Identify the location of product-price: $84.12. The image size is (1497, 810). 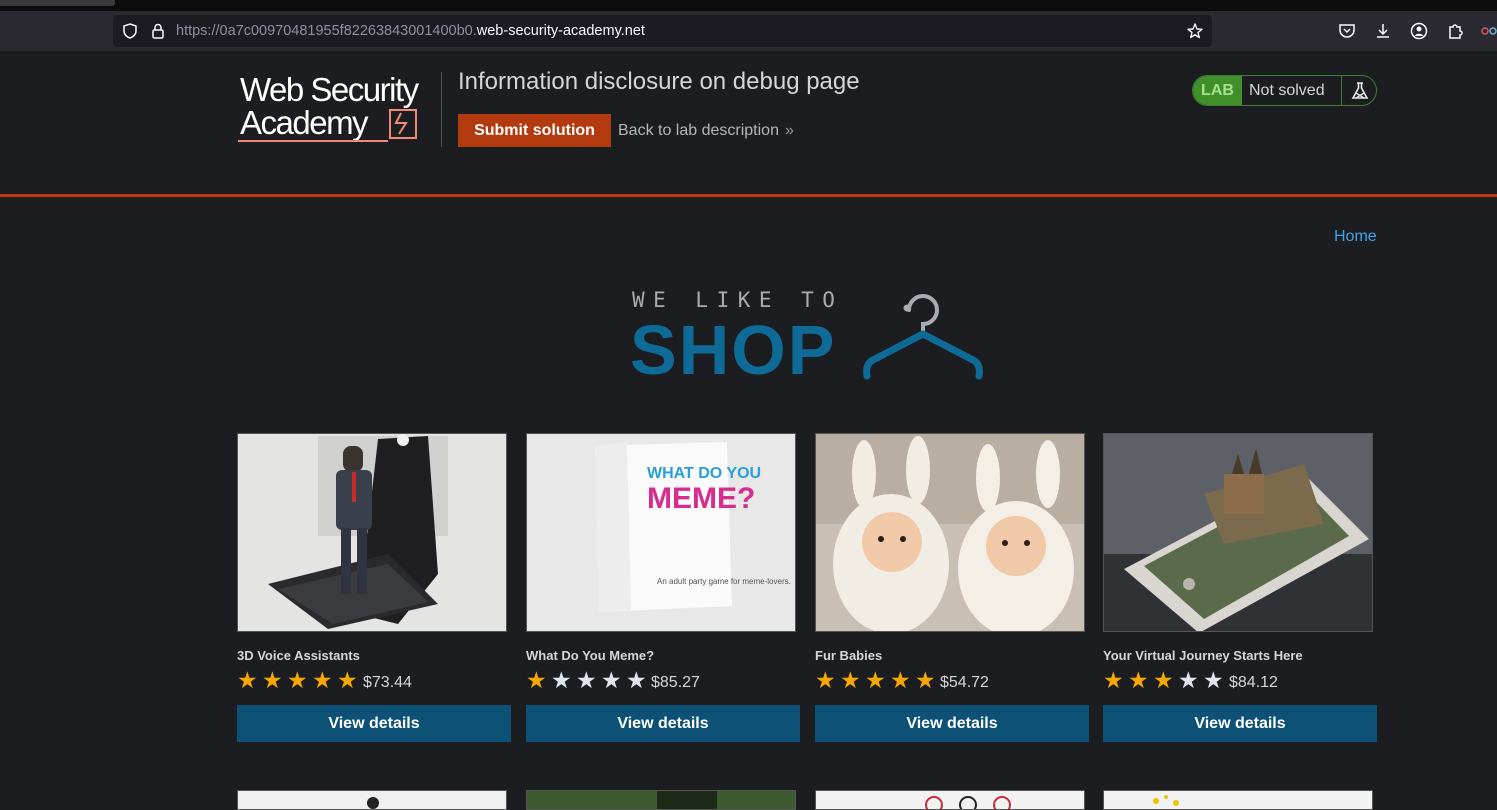
(1253, 682).